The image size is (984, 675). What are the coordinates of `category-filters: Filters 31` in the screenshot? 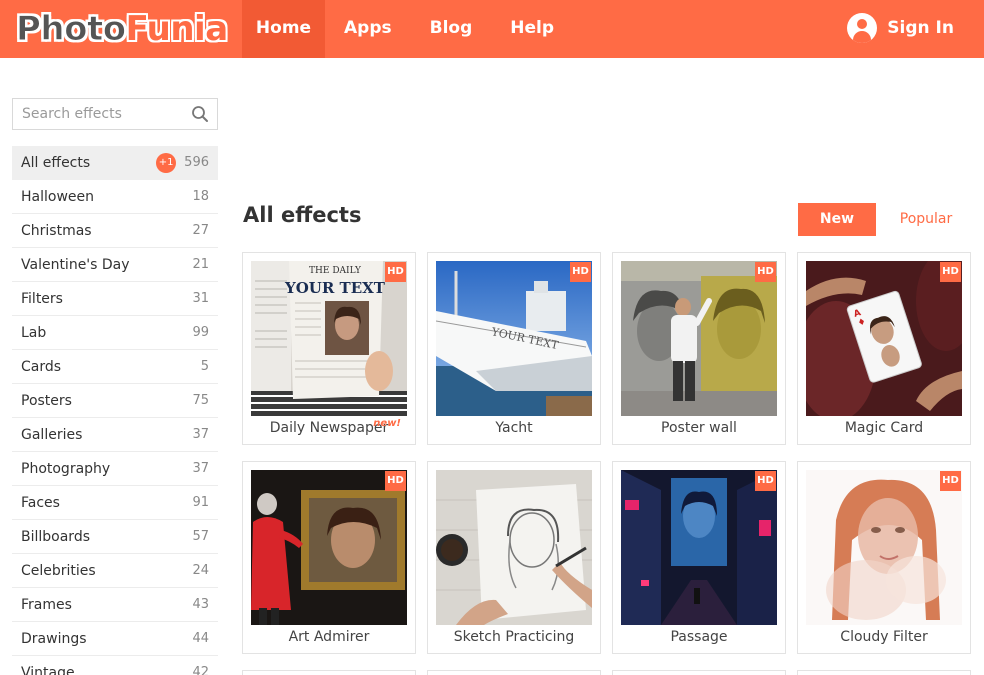 It's located at (115, 299).